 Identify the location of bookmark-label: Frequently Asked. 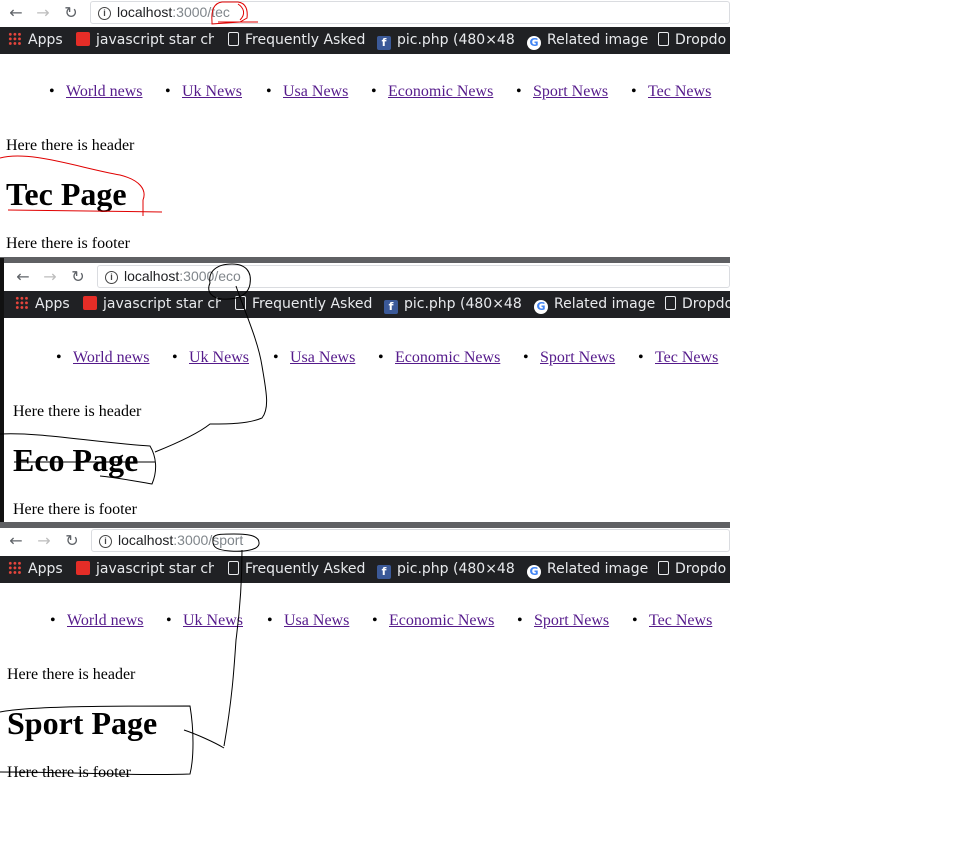
(312, 304).